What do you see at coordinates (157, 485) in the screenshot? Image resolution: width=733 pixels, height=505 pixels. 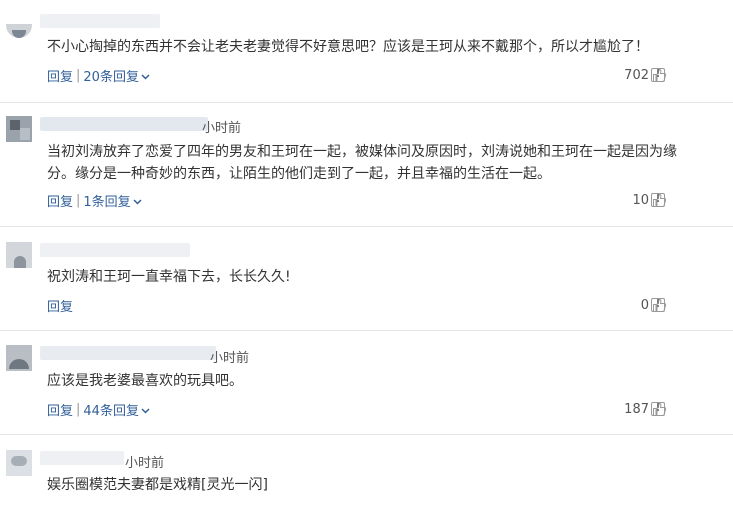 I see `comment-text: 娱乐圈模范夫妻都是戏精[灵光一闪]` at bounding box center [157, 485].